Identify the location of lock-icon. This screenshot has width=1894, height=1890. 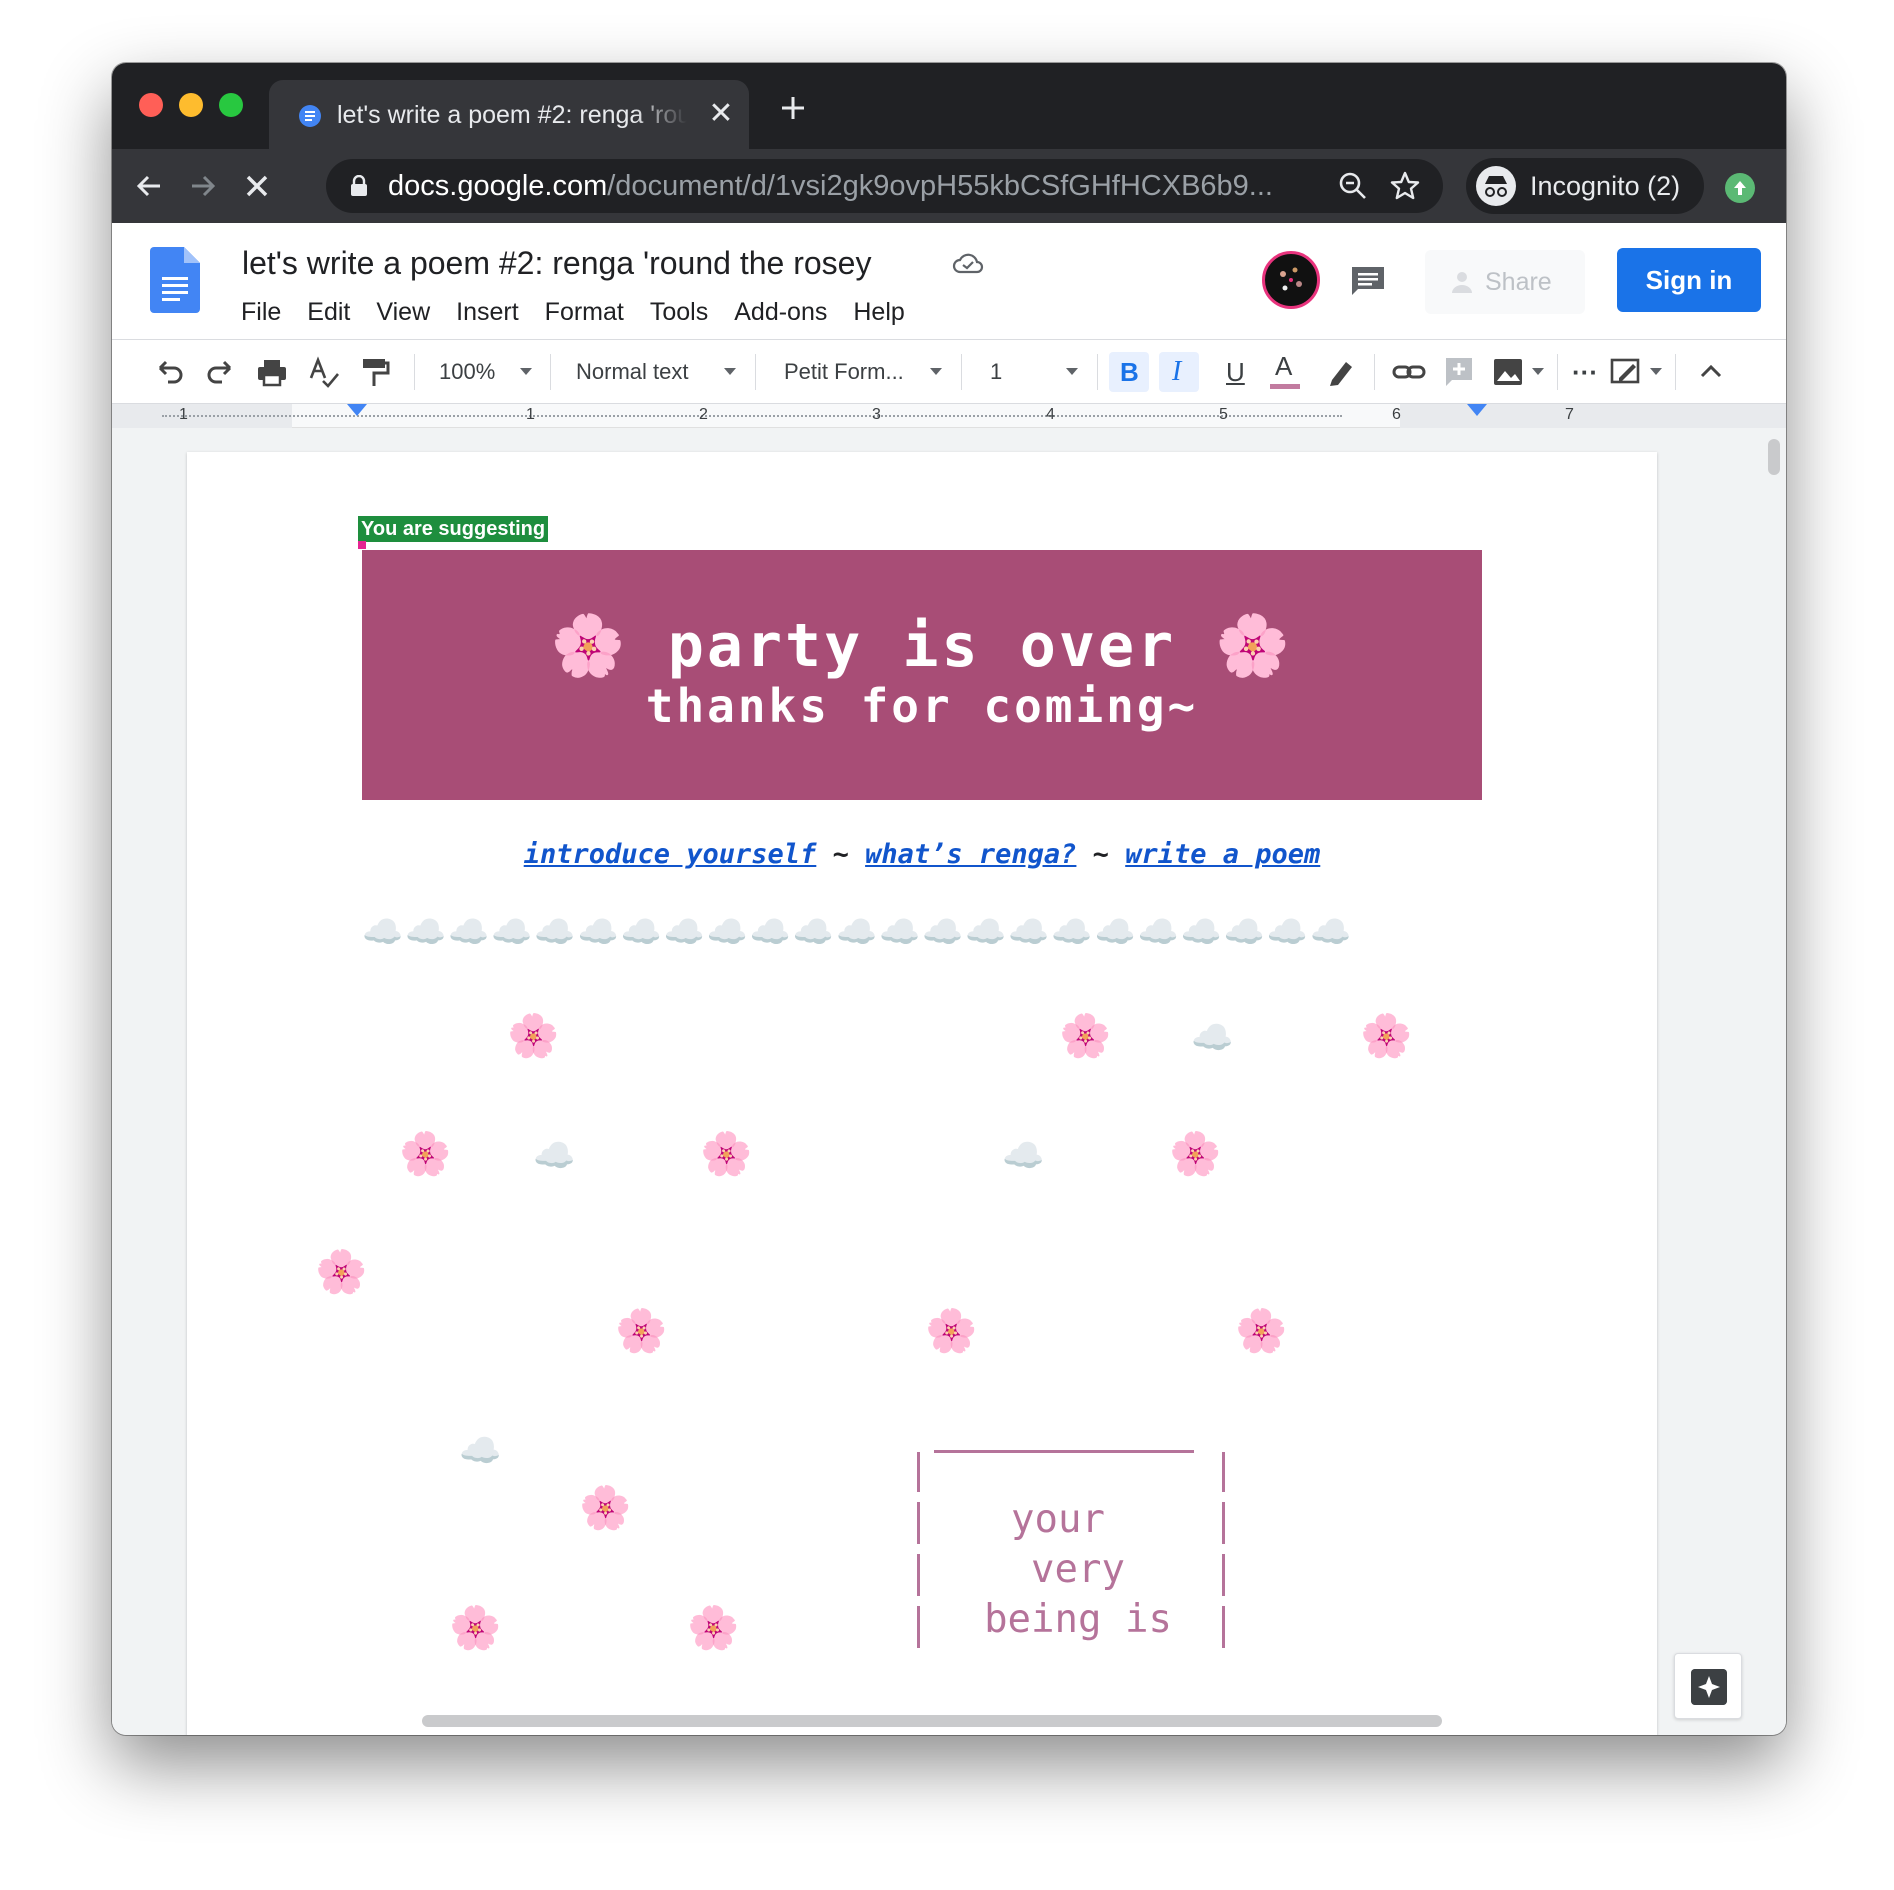
(359, 185).